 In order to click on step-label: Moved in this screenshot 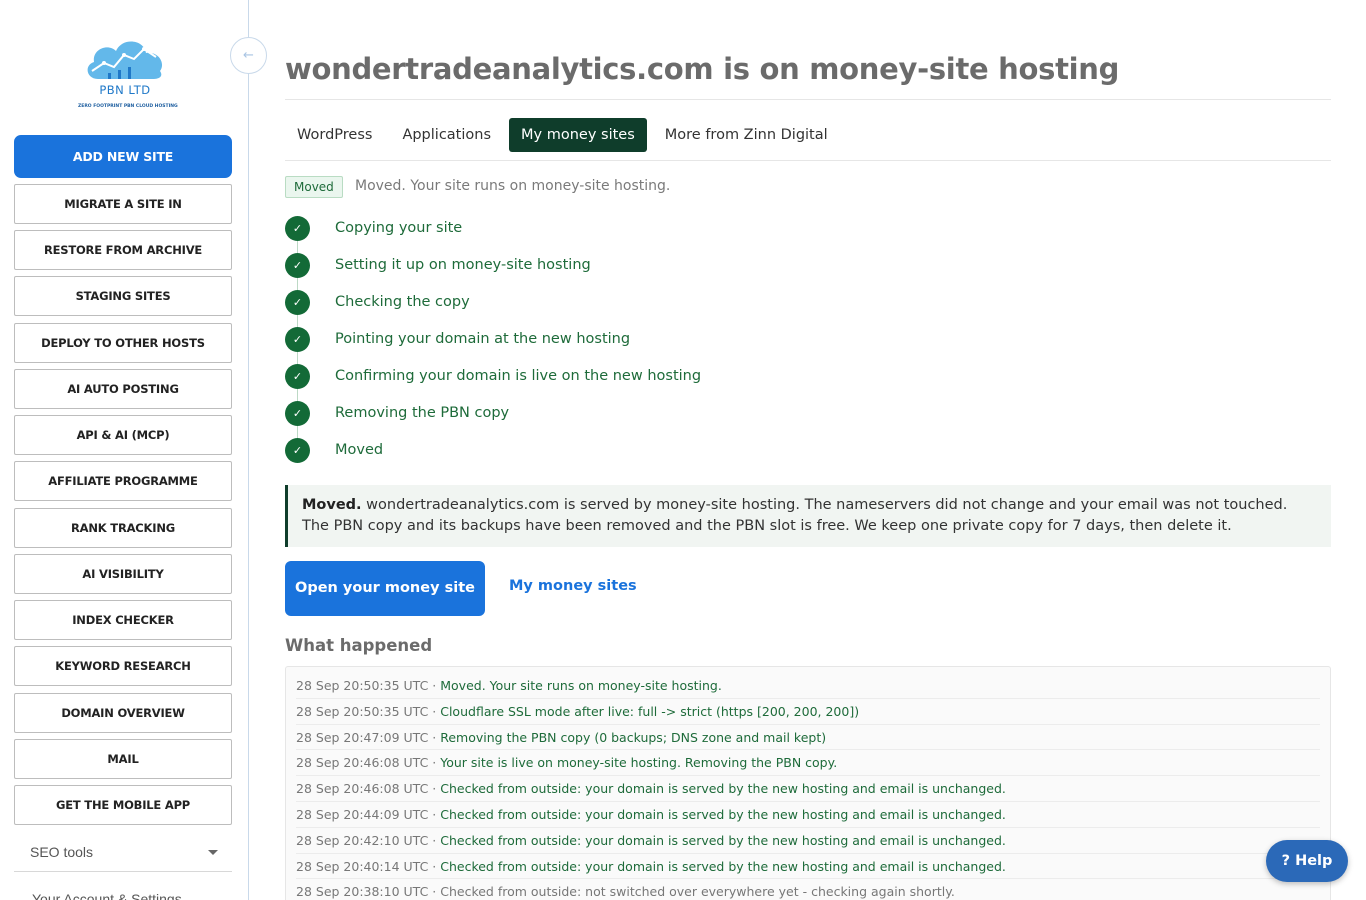, I will do `click(359, 450)`.